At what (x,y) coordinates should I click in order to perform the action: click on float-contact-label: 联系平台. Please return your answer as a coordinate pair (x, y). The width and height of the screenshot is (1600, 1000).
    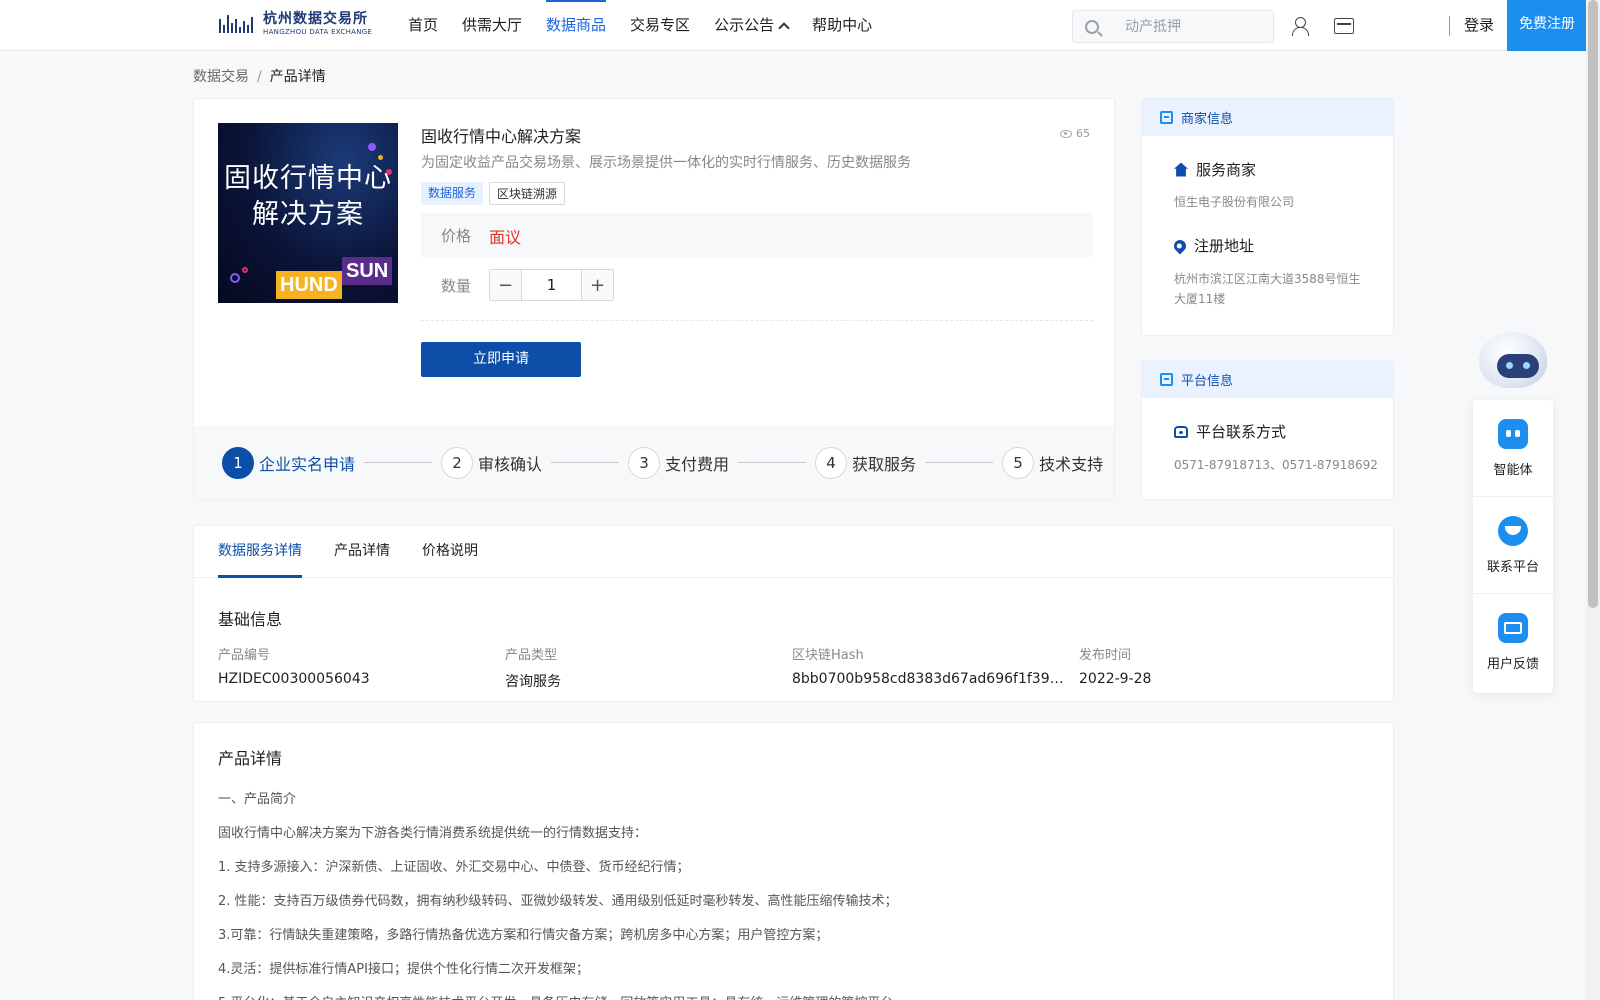
    Looking at the image, I should click on (1512, 567).